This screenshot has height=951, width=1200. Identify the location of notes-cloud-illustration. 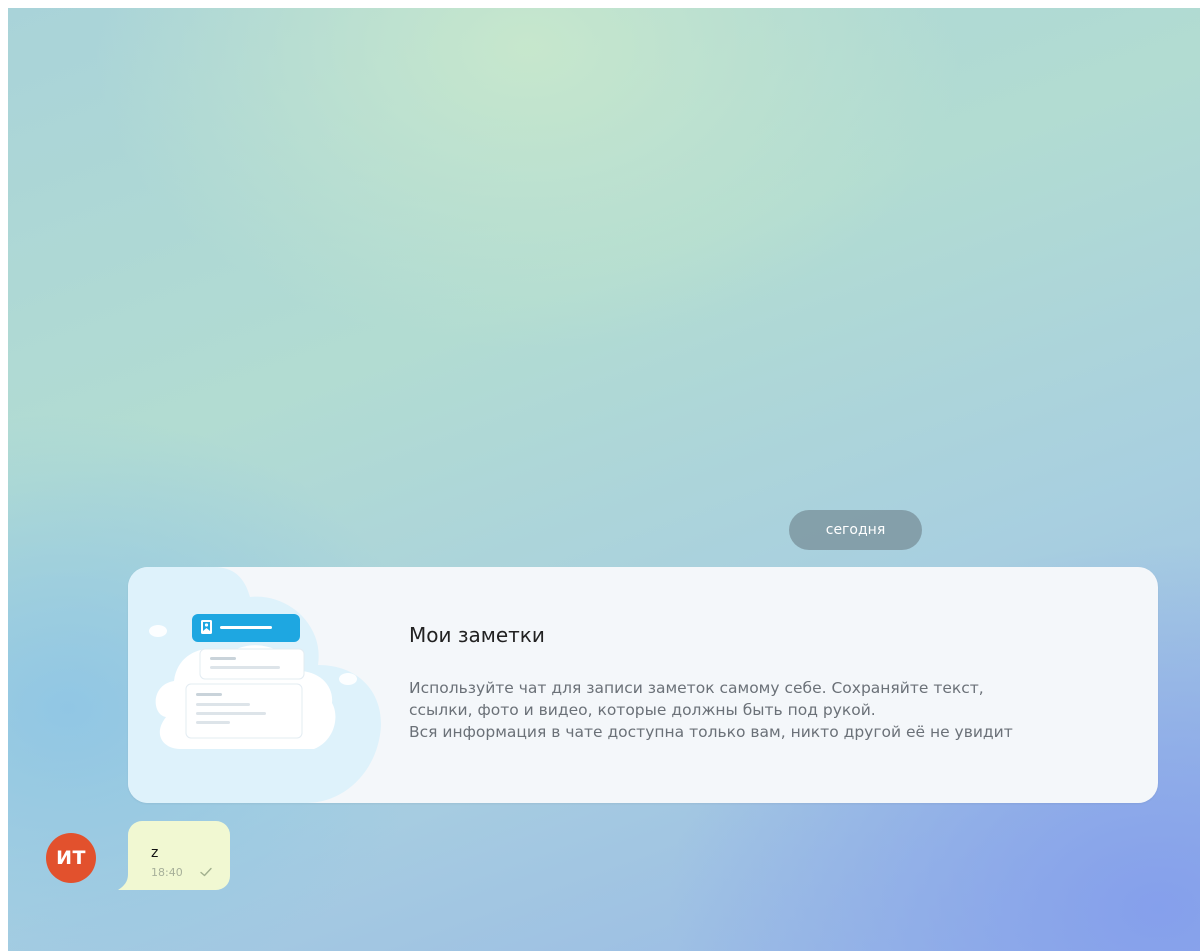
(254, 685).